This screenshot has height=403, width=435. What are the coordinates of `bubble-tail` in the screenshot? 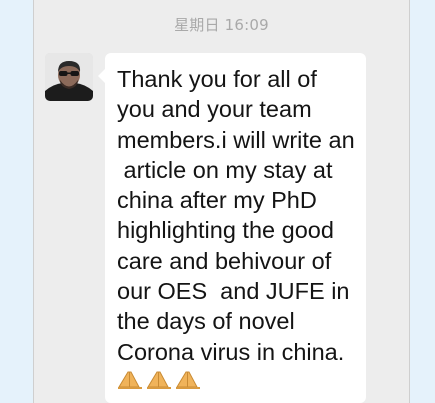 It's located at (101, 76).